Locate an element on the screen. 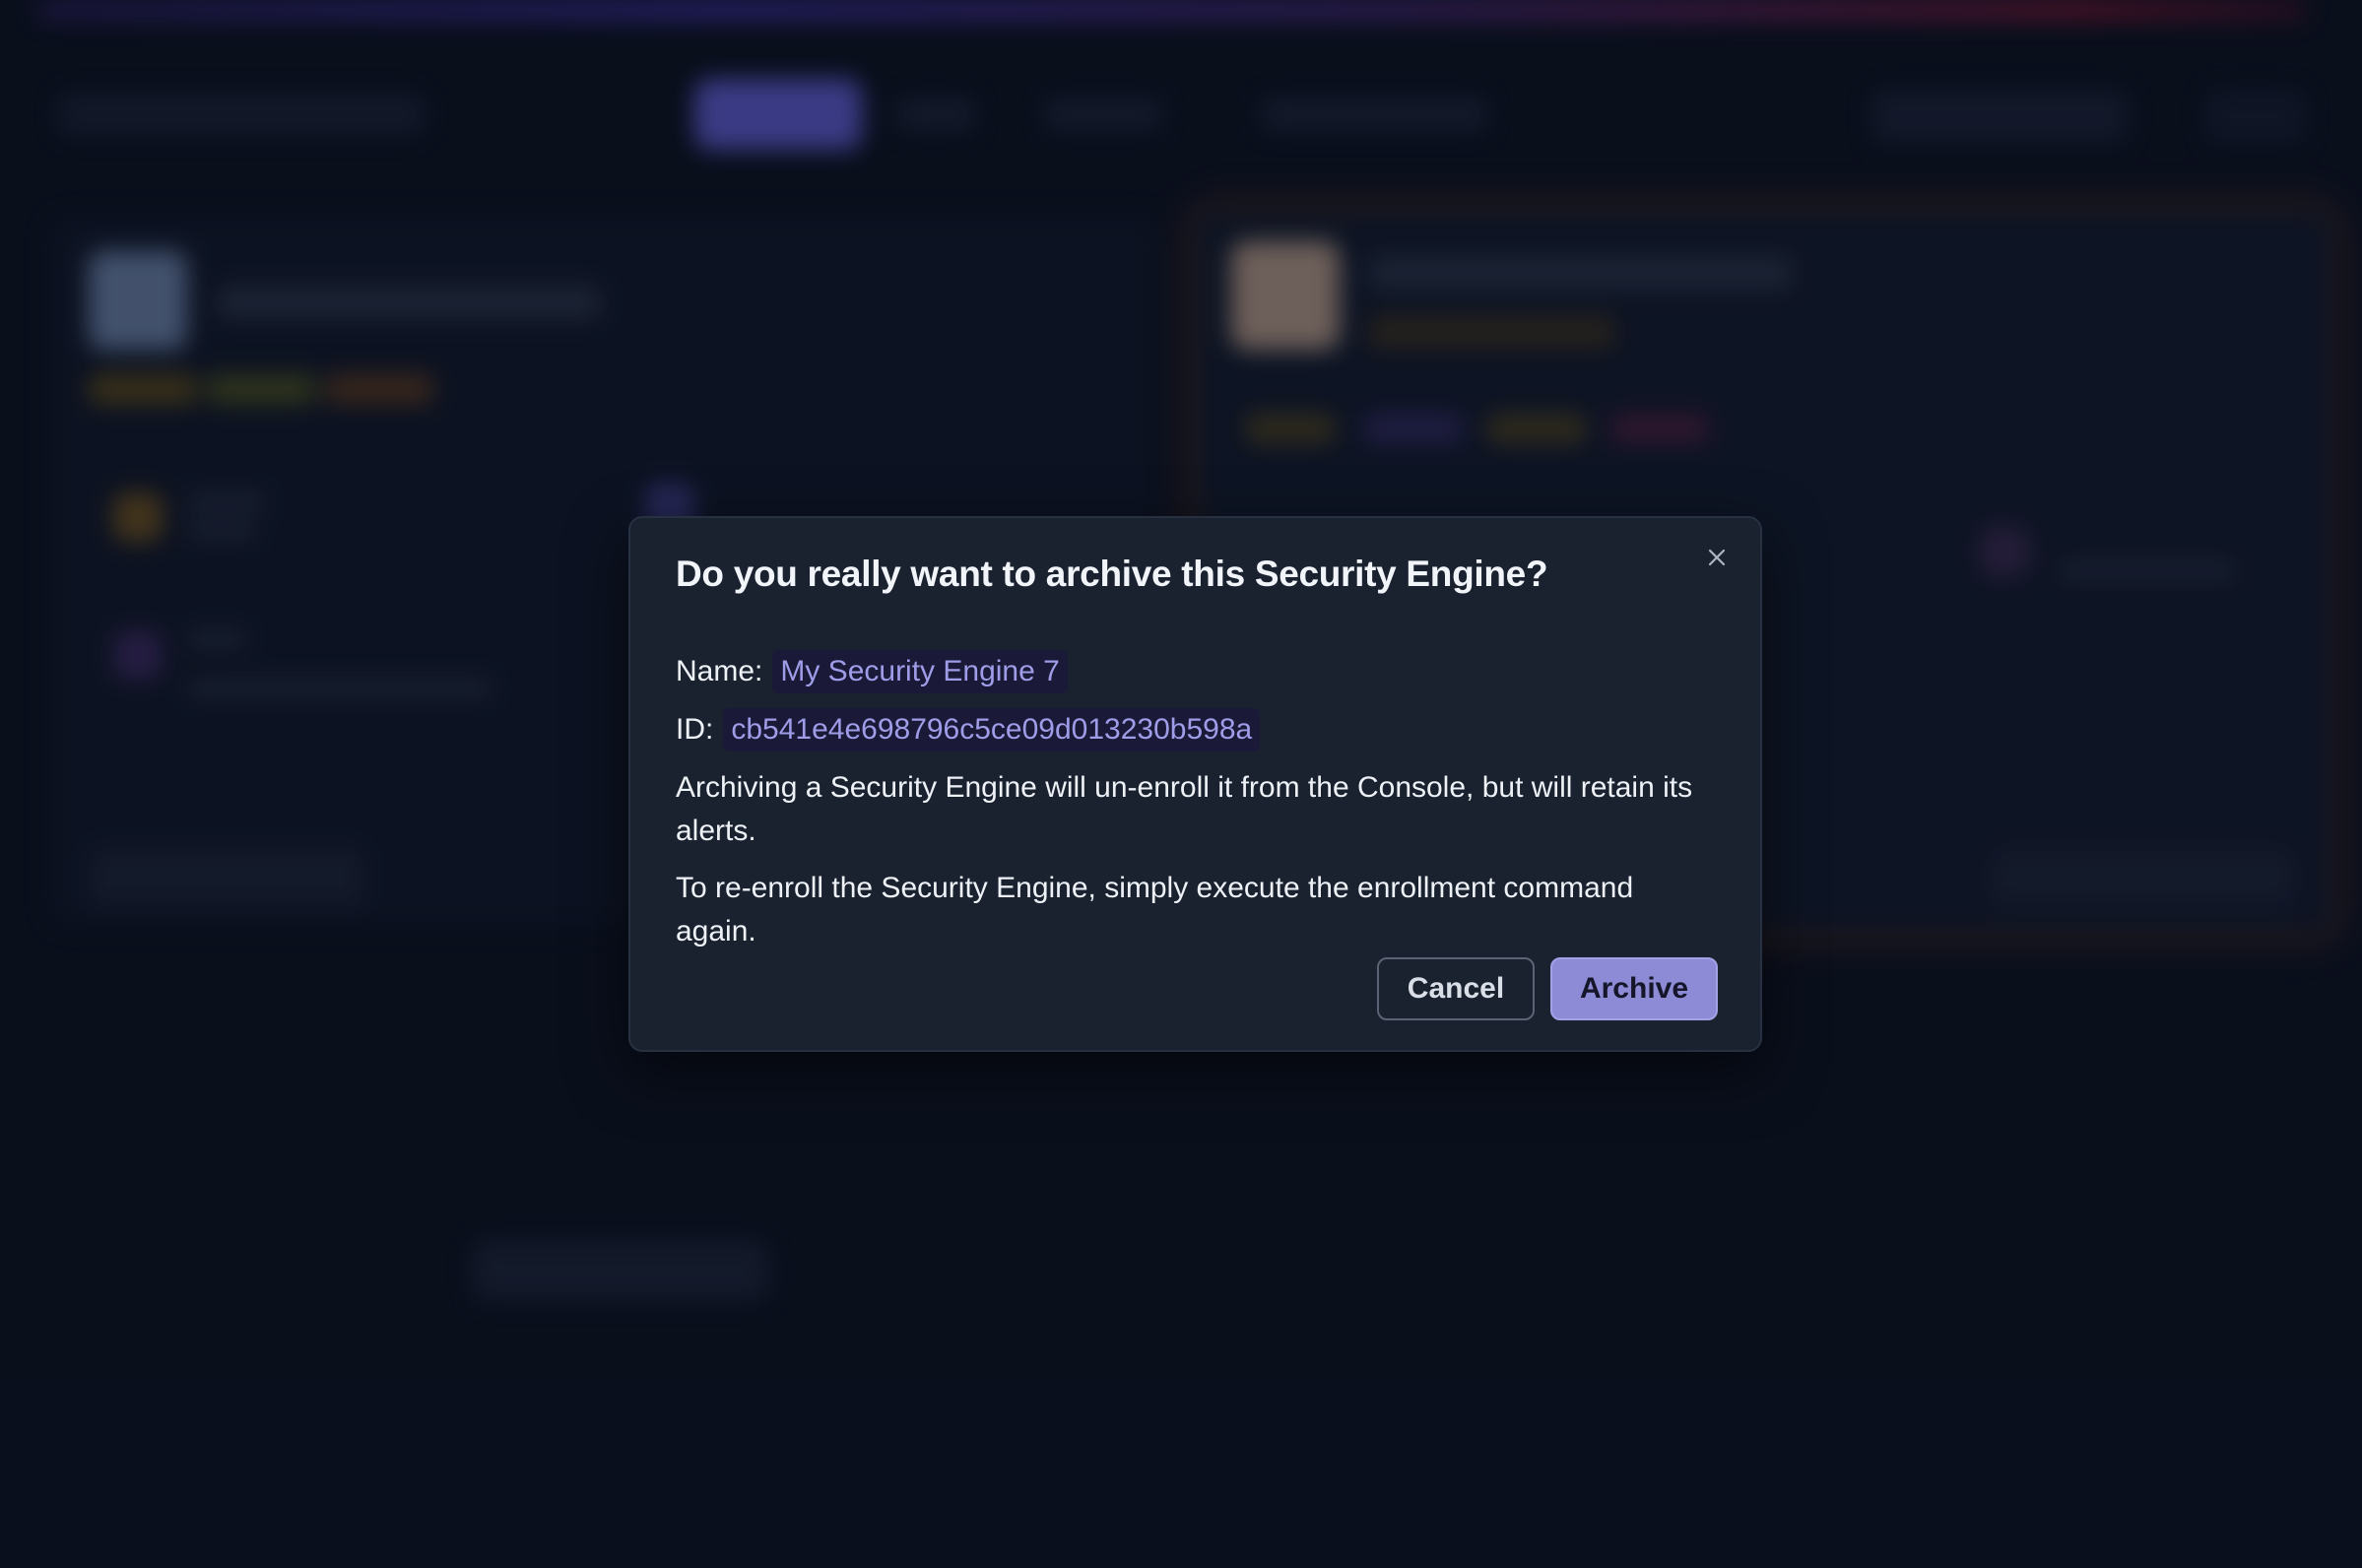 Image resolution: width=2362 pixels, height=1568 pixels. close-icon is located at coordinates (1717, 557).